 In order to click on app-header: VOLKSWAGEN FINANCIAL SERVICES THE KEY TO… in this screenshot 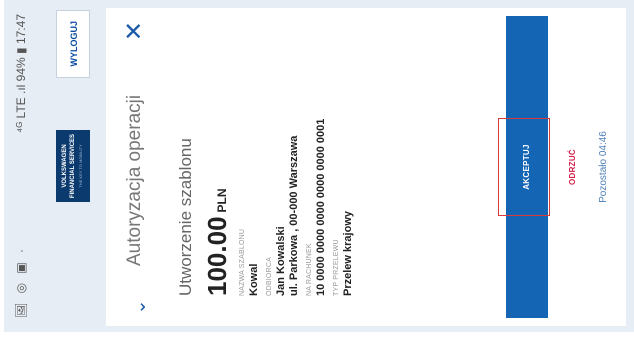, I will do `click(73, 166)`.